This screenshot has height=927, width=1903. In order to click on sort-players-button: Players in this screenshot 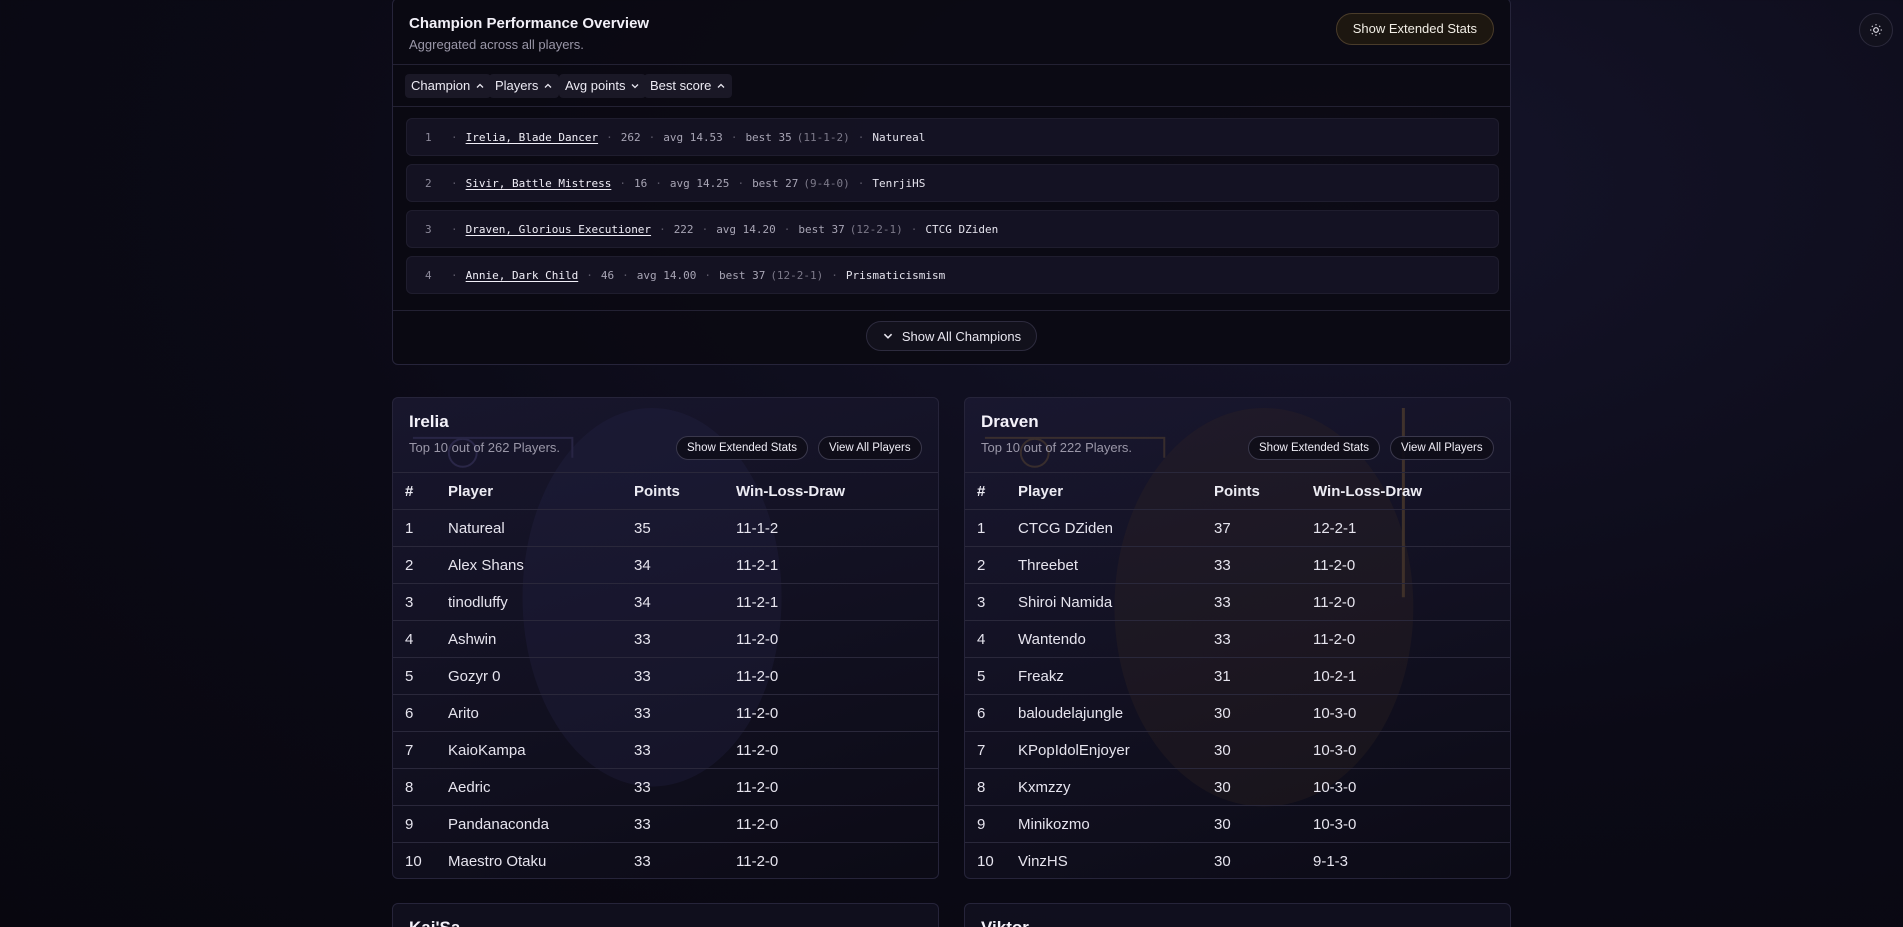, I will do `click(524, 86)`.